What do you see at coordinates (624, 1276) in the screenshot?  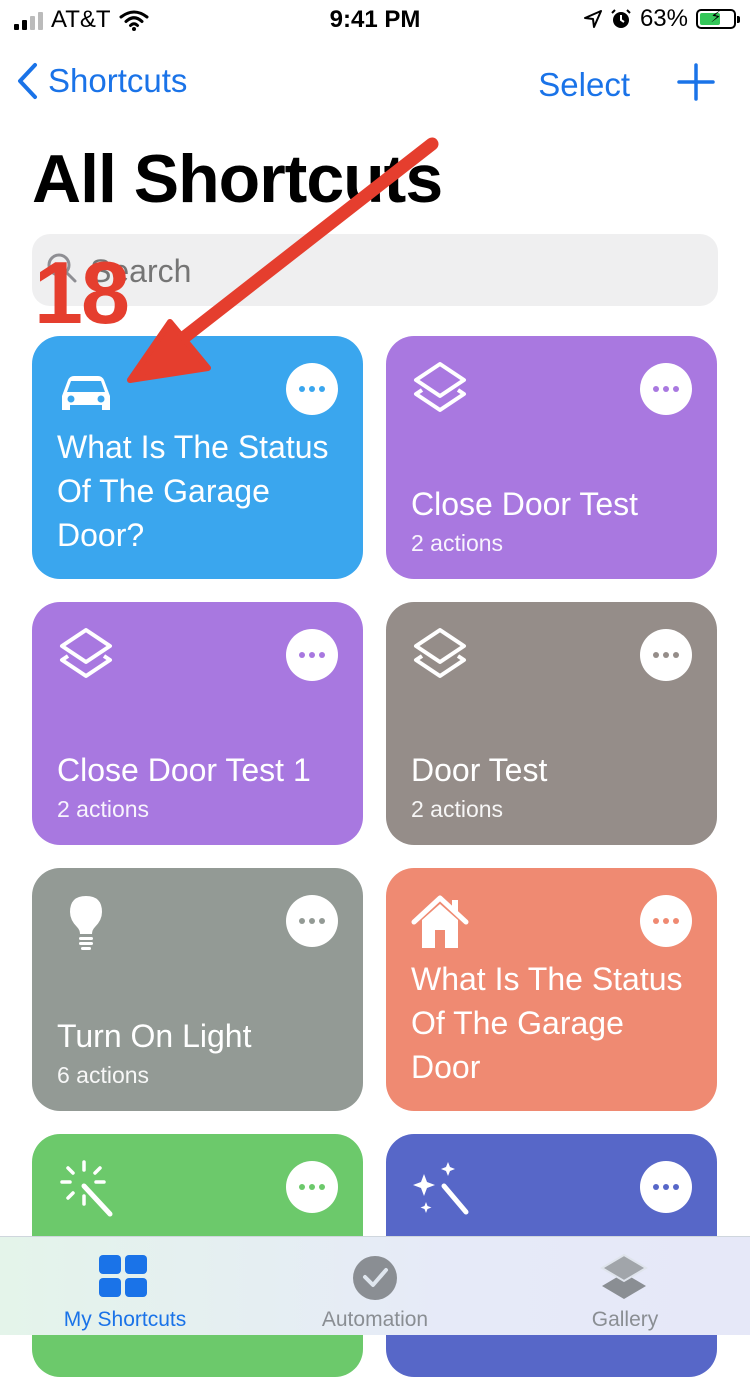 I see `stack-icon` at bounding box center [624, 1276].